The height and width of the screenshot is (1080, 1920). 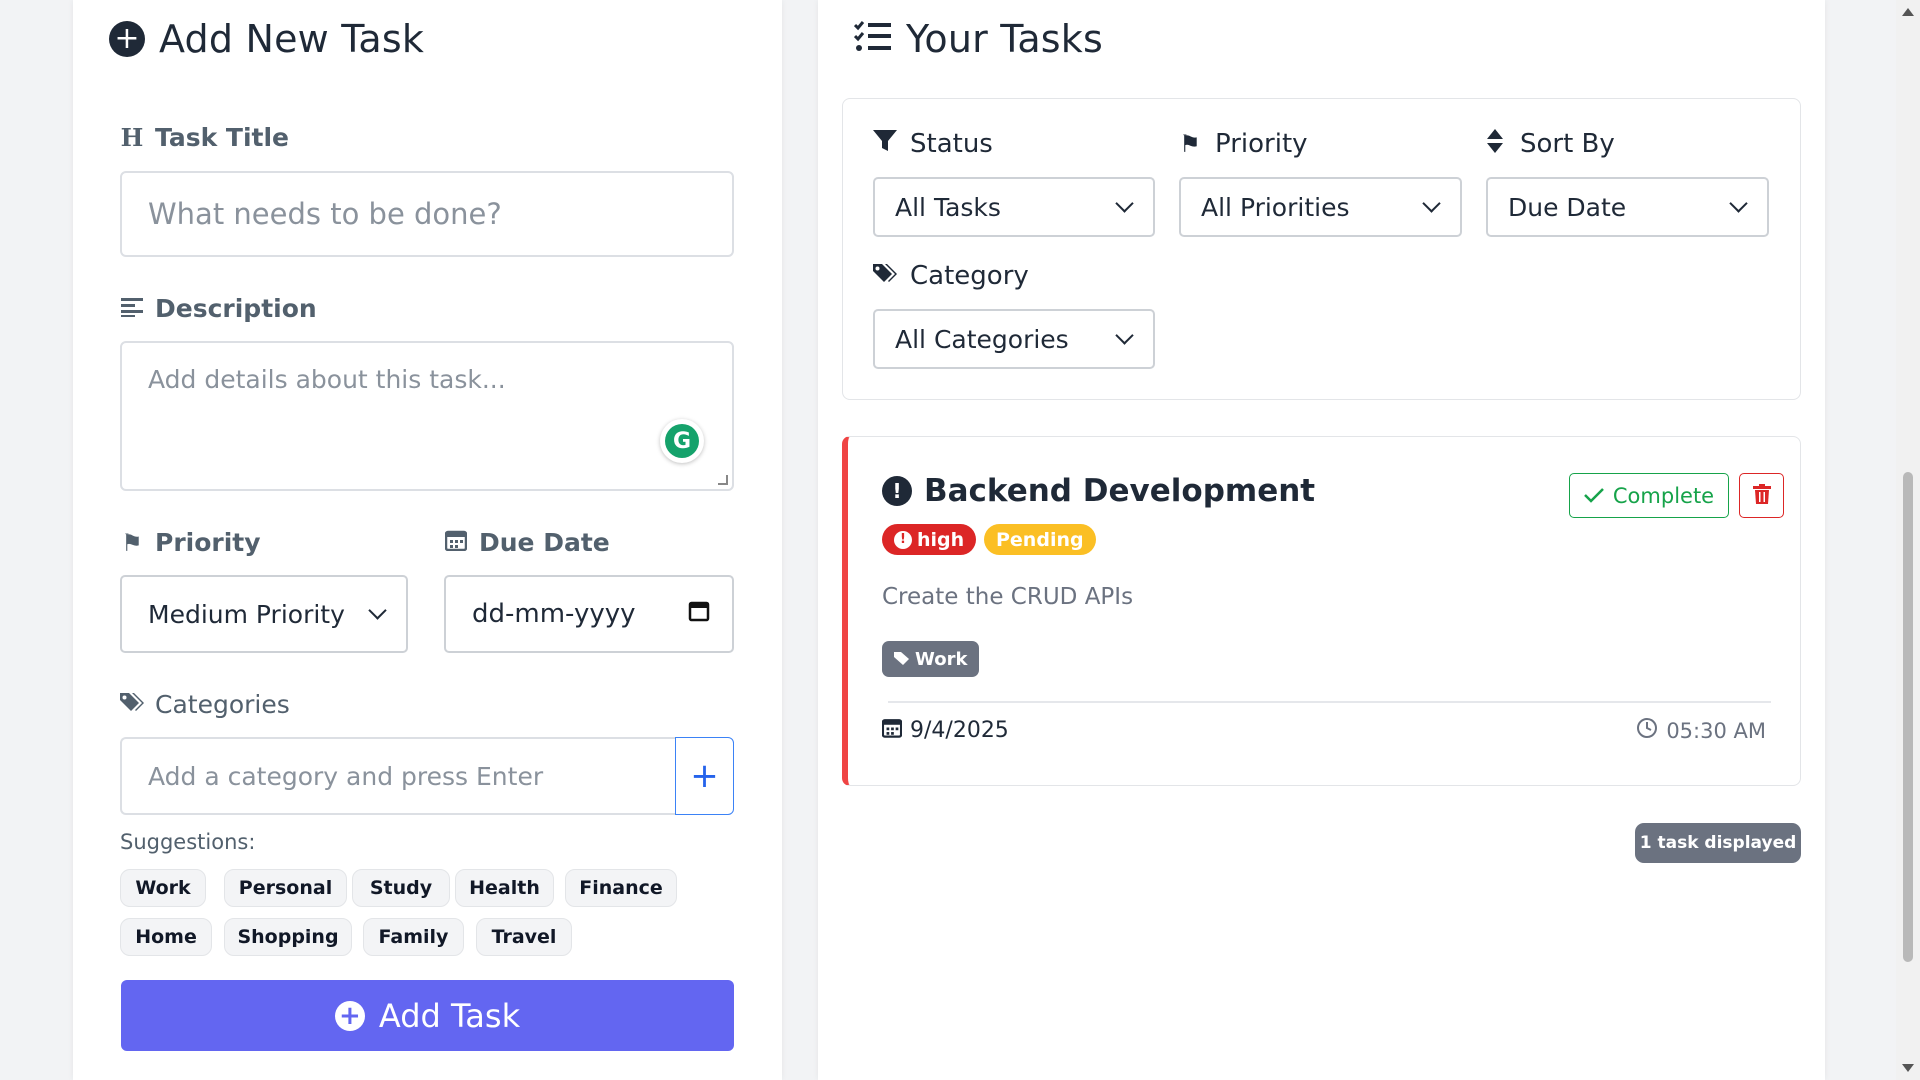 I want to click on priority-filter-select: All Priorities, so click(x=1320, y=207).